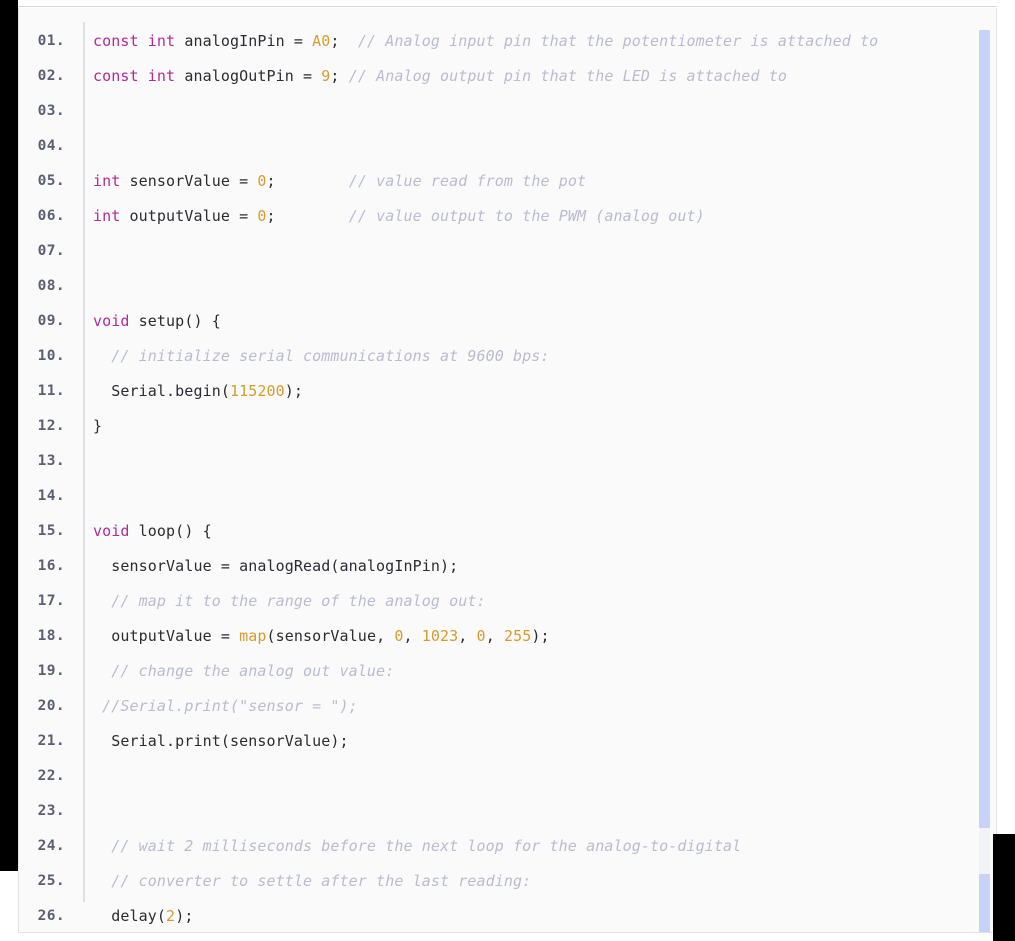  What do you see at coordinates (507, 706) in the screenshot?
I see `code-line: 20. //Serial.print("sensor = ");` at bounding box center [507, 706].